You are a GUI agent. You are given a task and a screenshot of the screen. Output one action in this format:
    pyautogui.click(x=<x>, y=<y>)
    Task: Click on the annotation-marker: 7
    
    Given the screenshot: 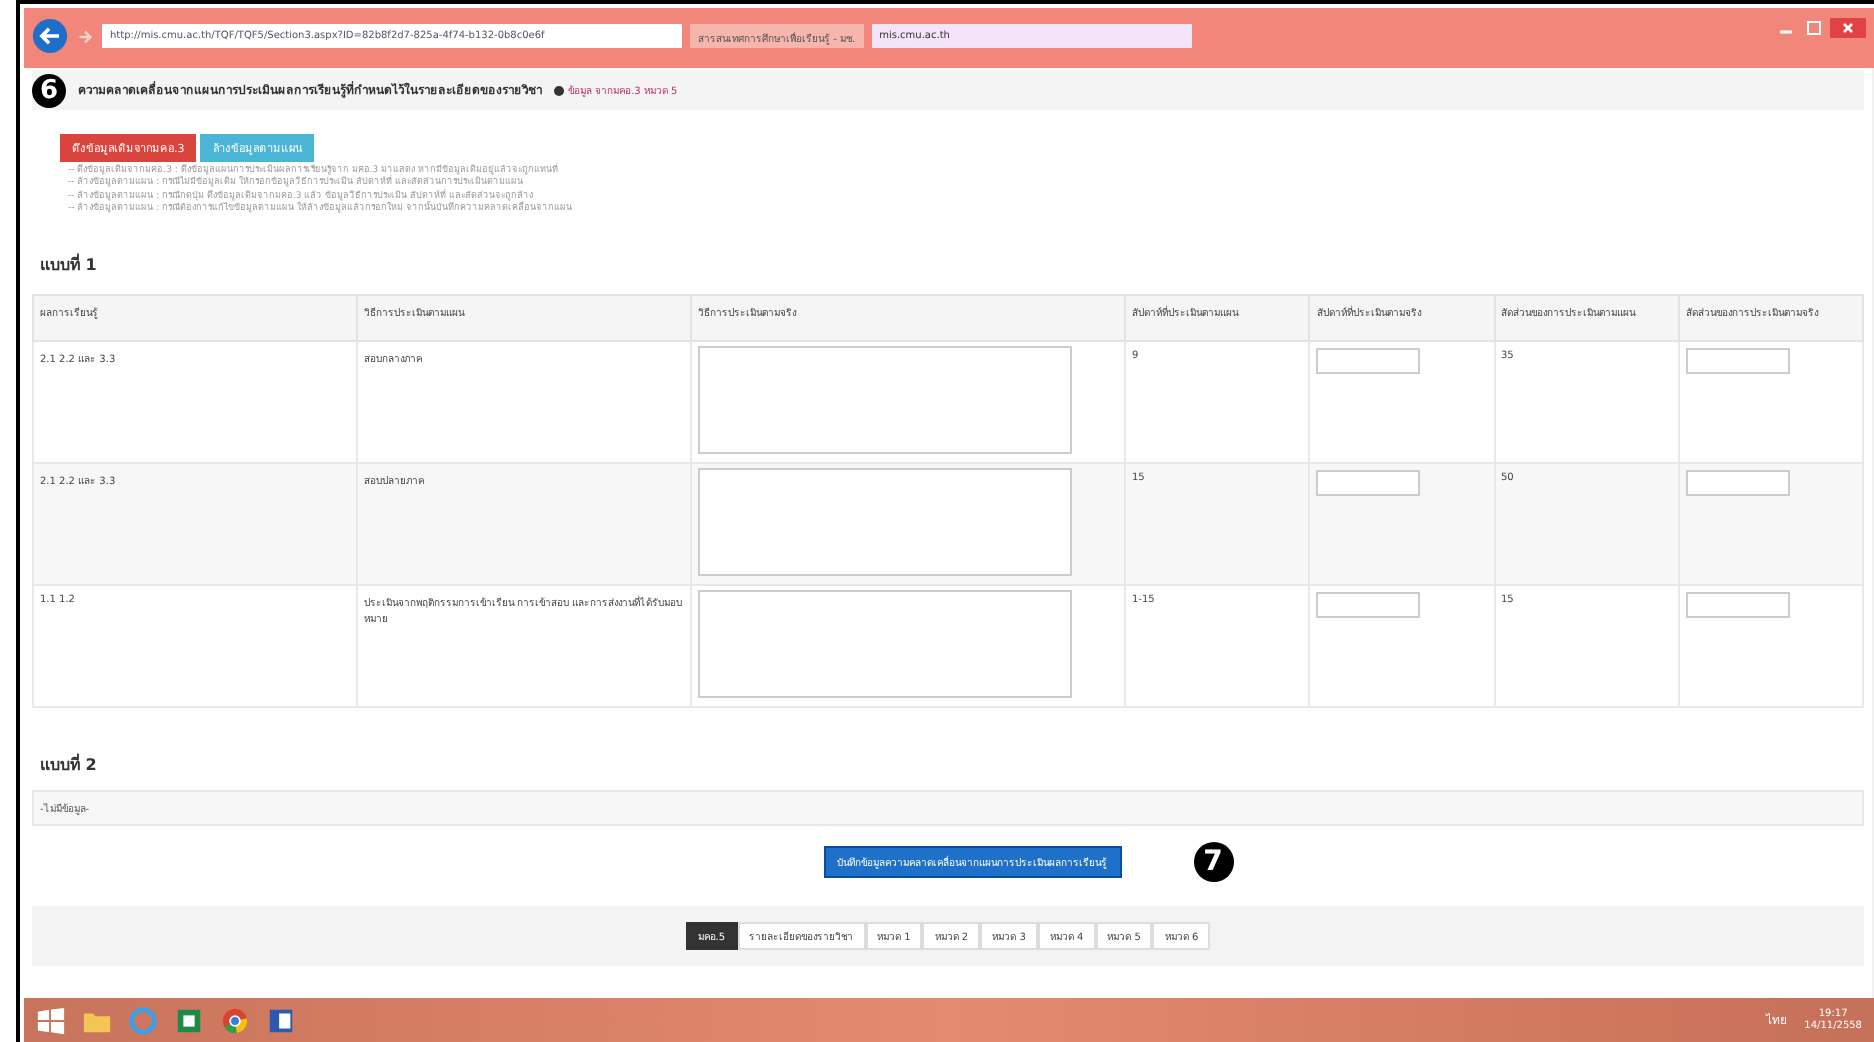 What is the action you would take?
    pyautogui.click(x=1213, y=862)
    